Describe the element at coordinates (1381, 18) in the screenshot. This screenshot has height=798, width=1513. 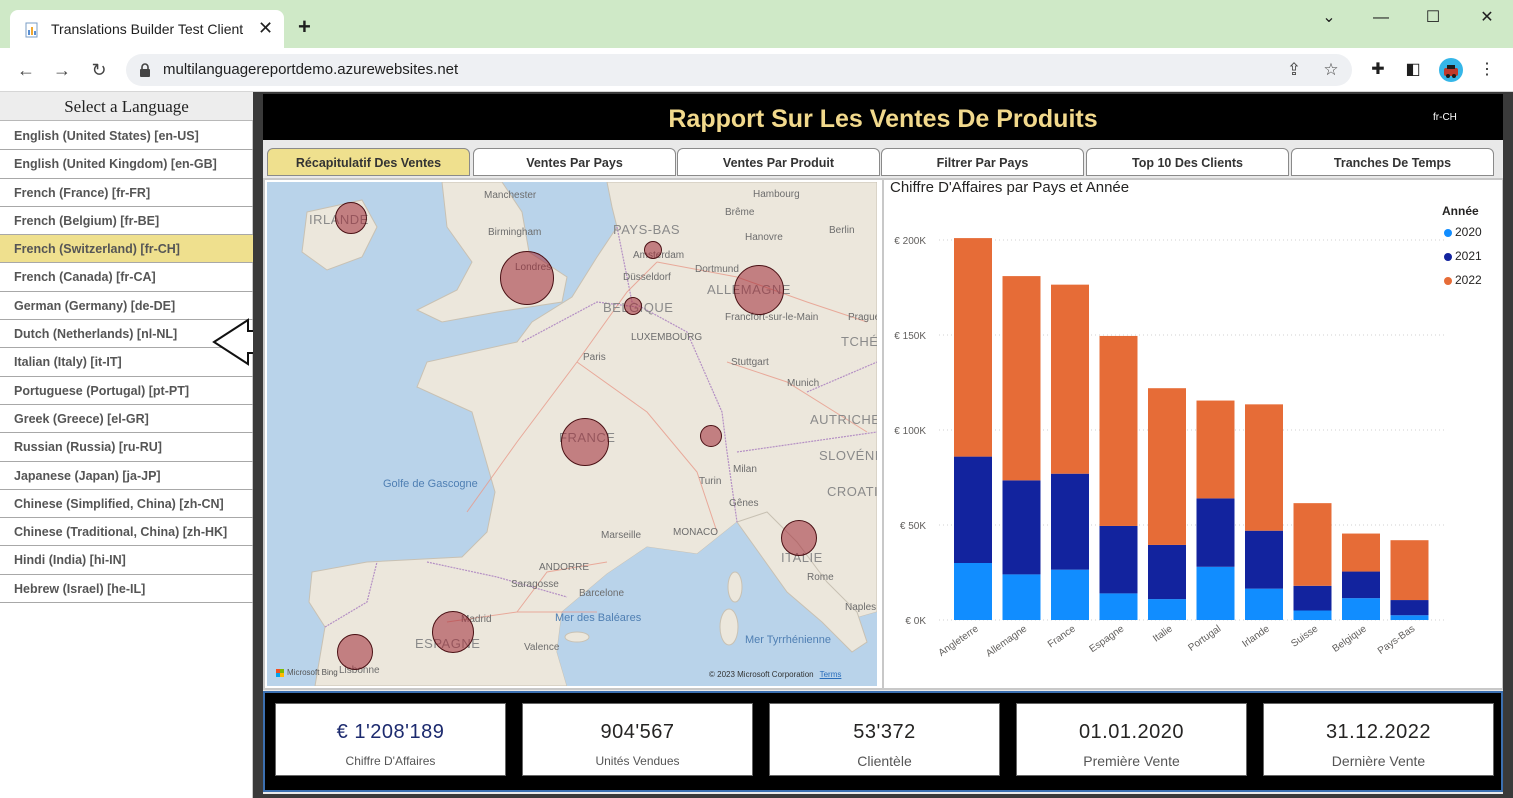
I see `minimize-icon: —` at that location.